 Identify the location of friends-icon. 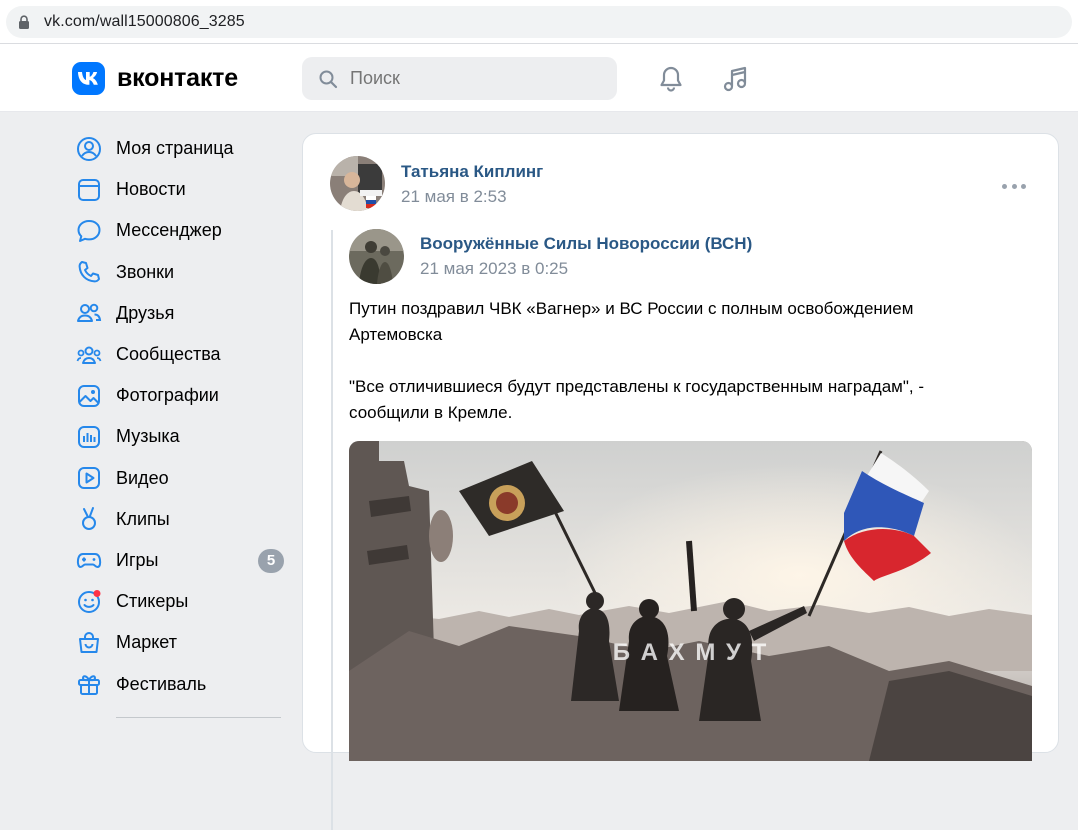
(89, 313).